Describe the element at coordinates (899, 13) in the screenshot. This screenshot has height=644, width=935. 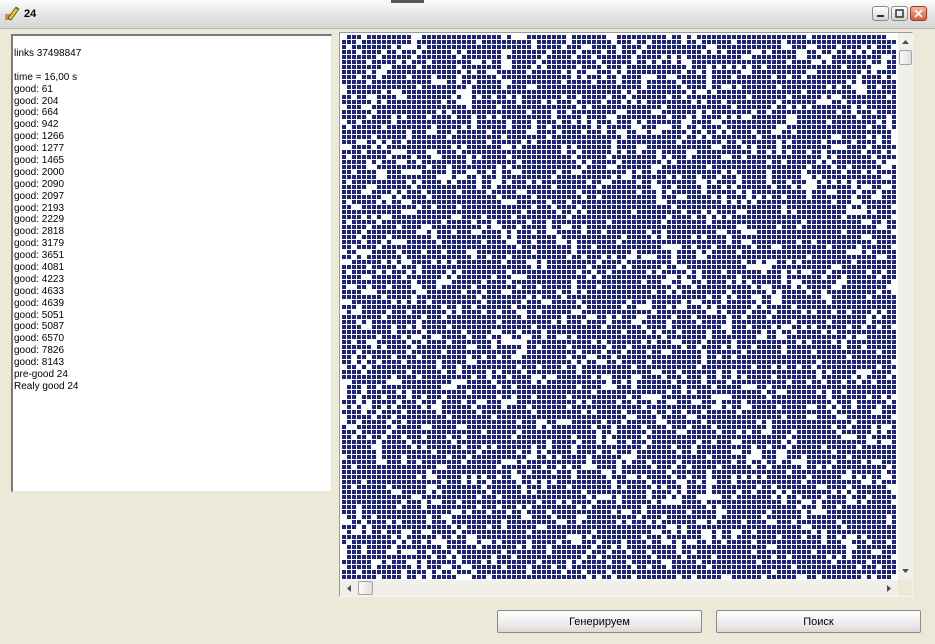
I see `maximize-button` at that location.